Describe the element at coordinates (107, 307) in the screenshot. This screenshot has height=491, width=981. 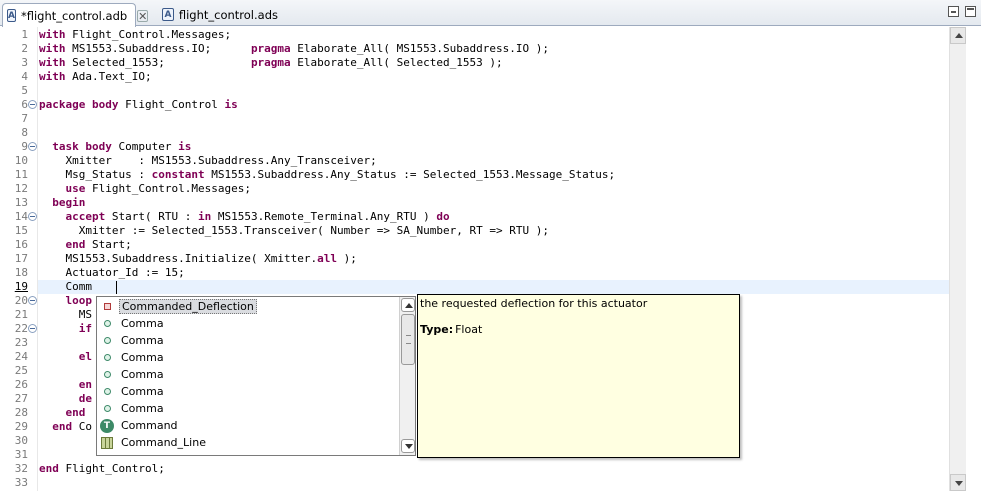
I see `field-icon` at that location.